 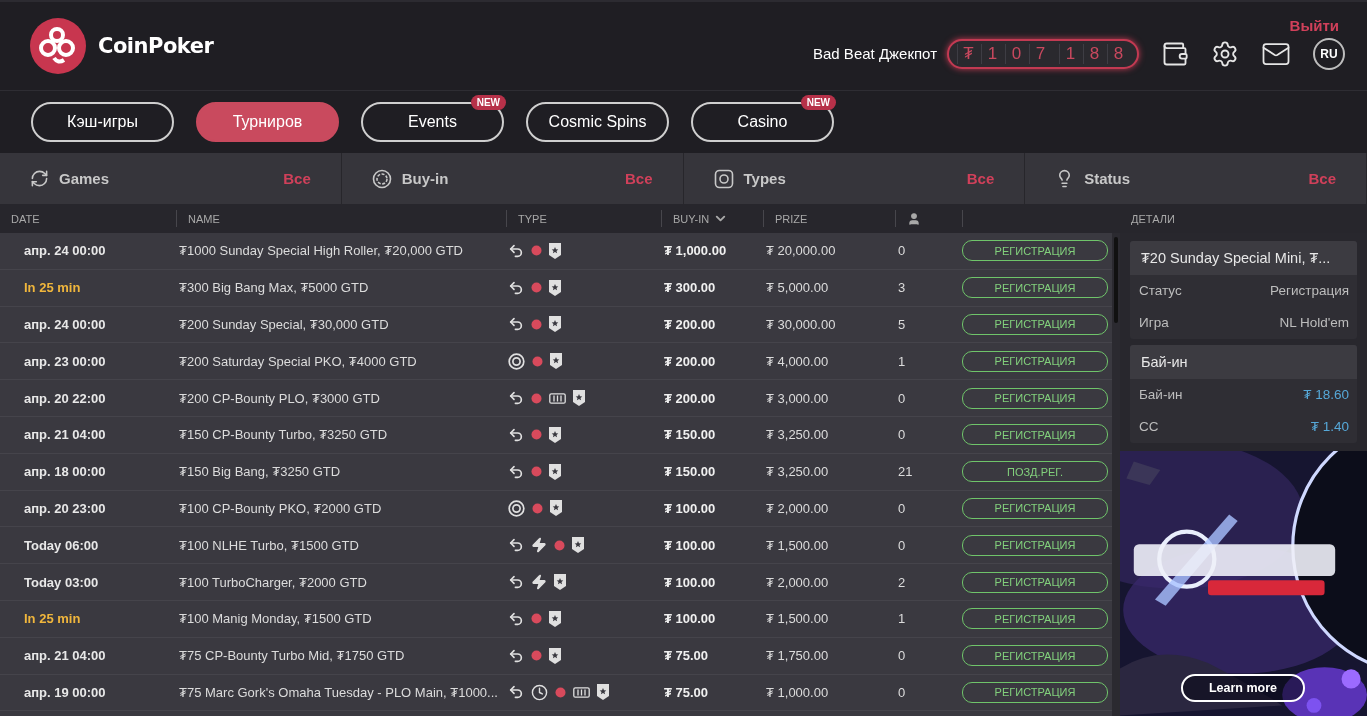 What do you see at coordinates (1225, 53) in the screenshot?
I see `settings-icon` at bounding box center [1225, 53].